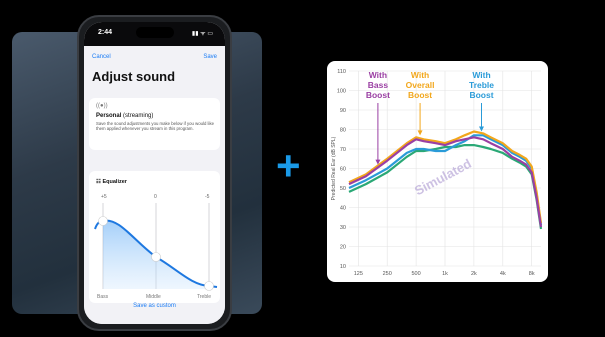 The height and width of the screenshot is (337, 605). Describe the element at coordinates (481, 85) in the screenshot. I see `annotation-label: Treble` at that location.